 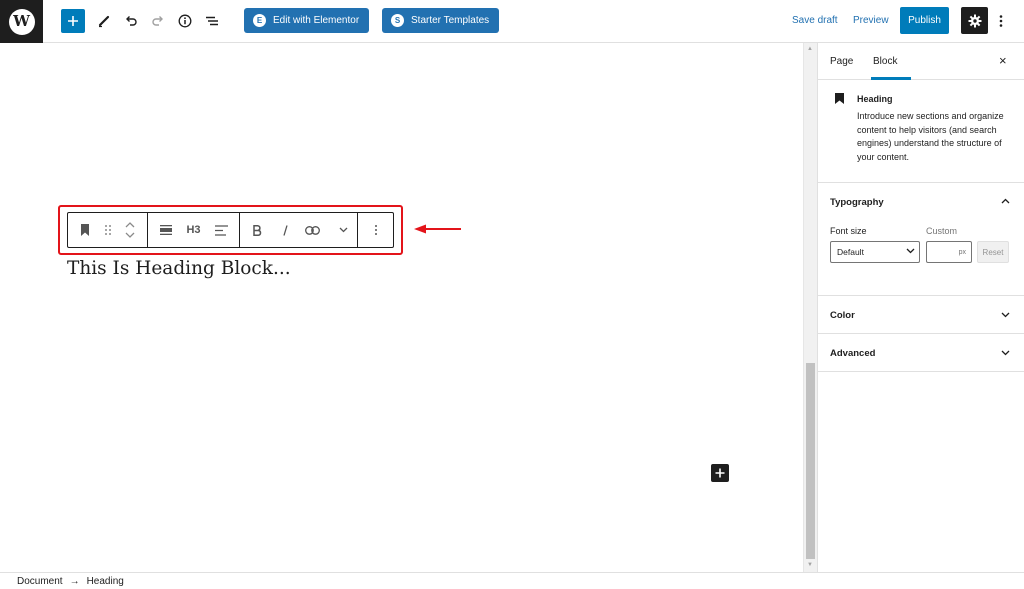 What do you see at coordinates (105, 581) in the screenshot?
I see `breadcrumb-heading: Heading` at bounding box center [105, 581].